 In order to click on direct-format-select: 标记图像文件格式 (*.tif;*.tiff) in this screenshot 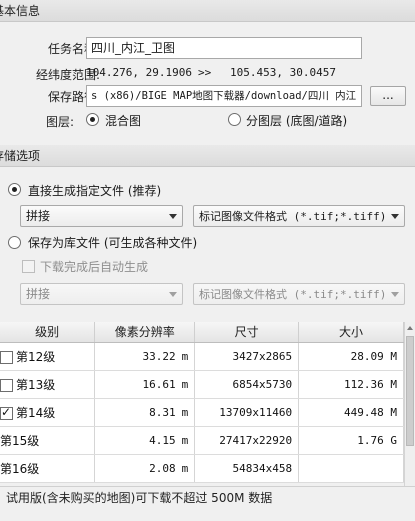, I will do `click(299, 216)`.